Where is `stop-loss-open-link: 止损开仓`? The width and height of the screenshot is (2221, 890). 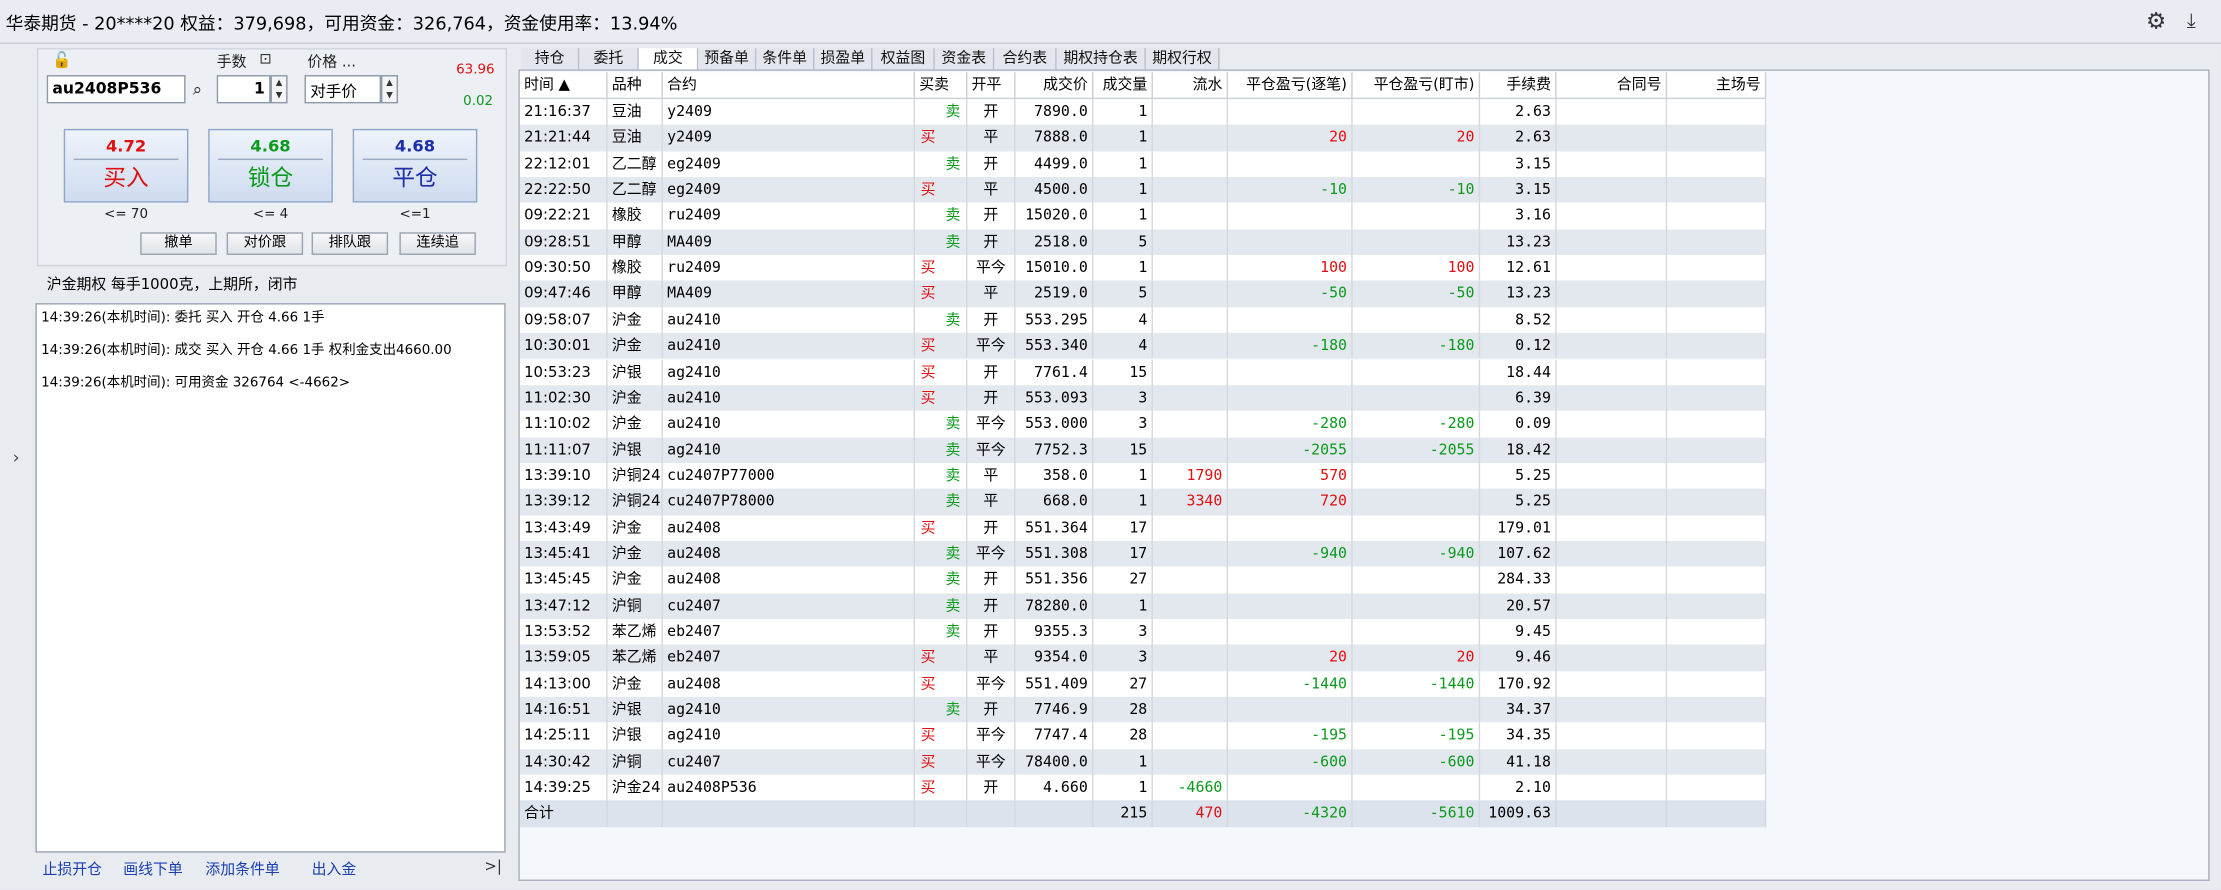
stop-loss-open-link: 止损开仓 is located at coordinates (71, 868).